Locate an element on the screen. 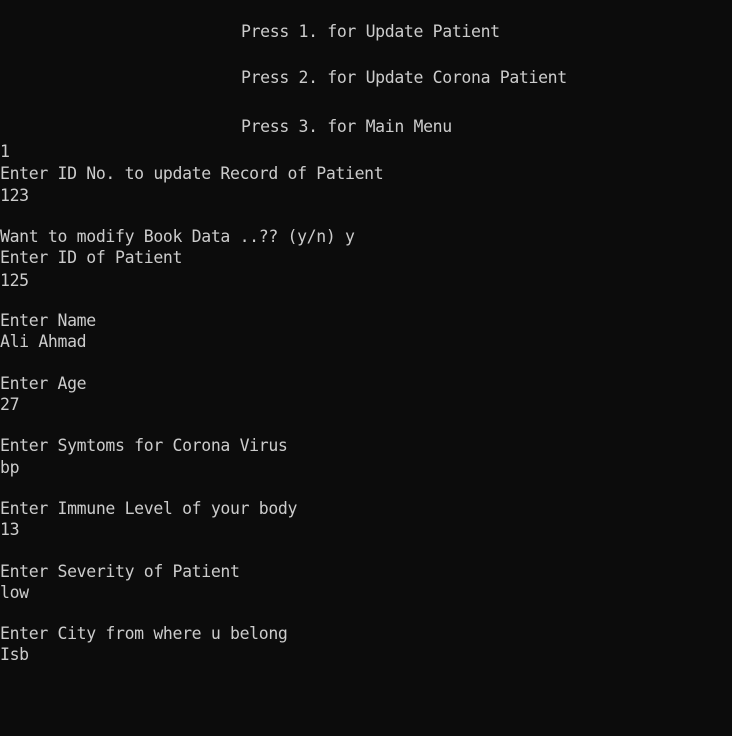 This screenshot has height=736, width=732. symptoms-input: bp is located at coordinates (10, 467).